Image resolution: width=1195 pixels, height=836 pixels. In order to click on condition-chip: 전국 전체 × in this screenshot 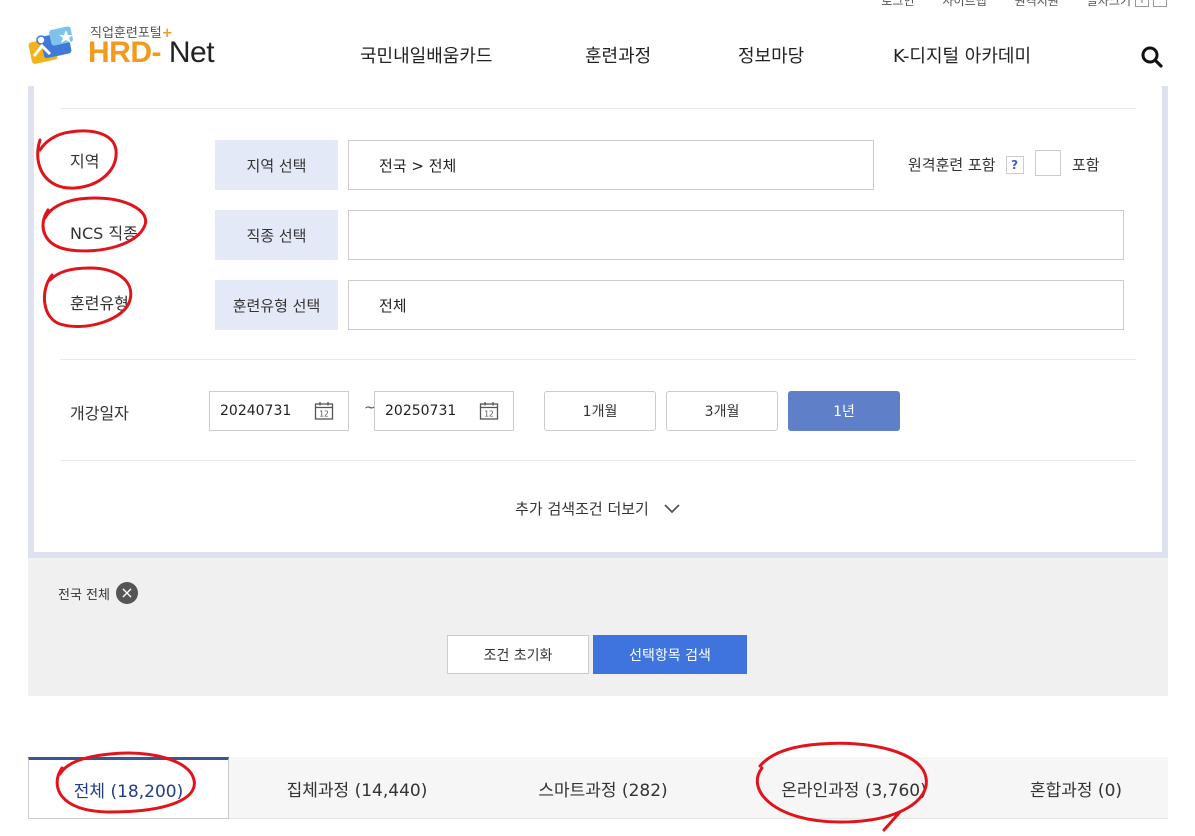, I will do `click(98, 593)`.